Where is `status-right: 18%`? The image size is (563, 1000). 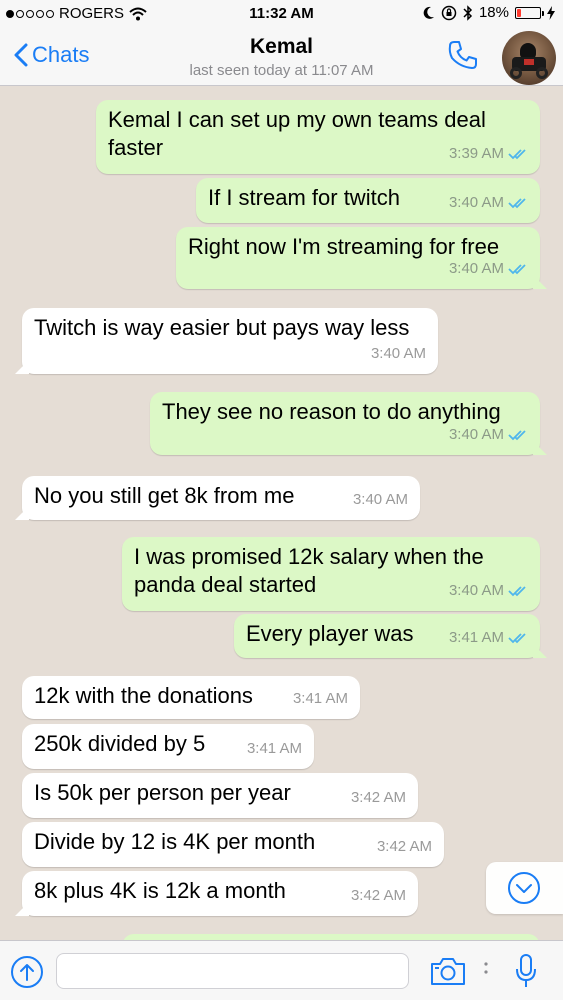 status-right: 18% is located at coordinates (489, 12).